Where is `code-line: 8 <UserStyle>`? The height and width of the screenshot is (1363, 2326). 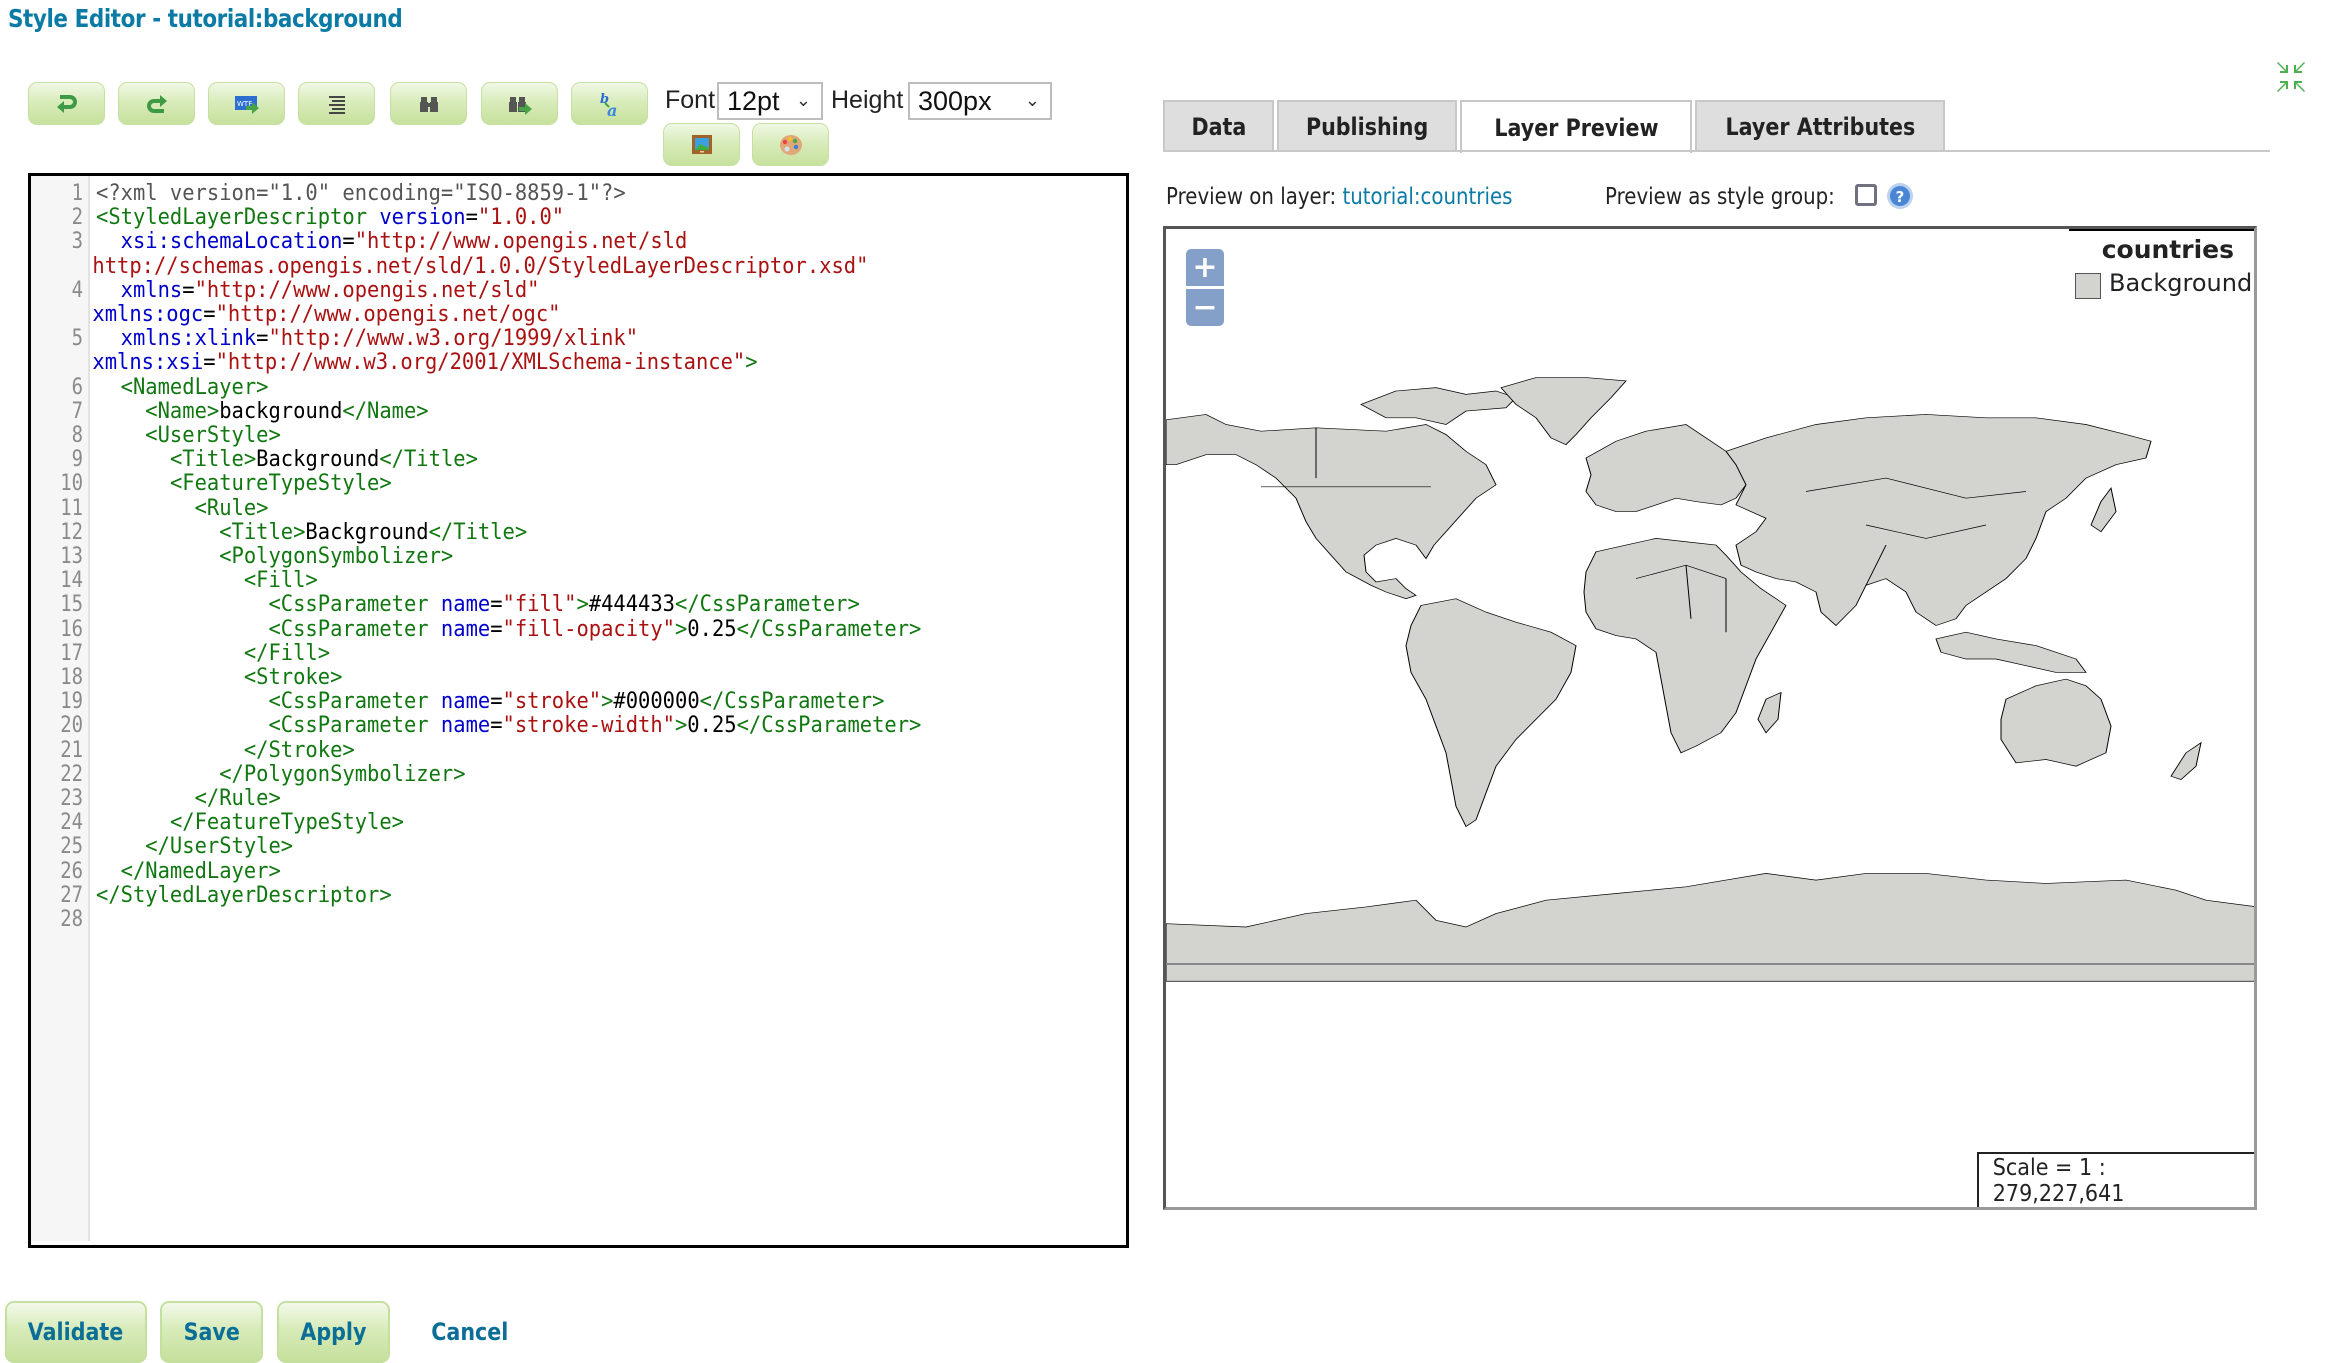 code-line: 8 <UserStyle> is located at coordinates (578, 436).